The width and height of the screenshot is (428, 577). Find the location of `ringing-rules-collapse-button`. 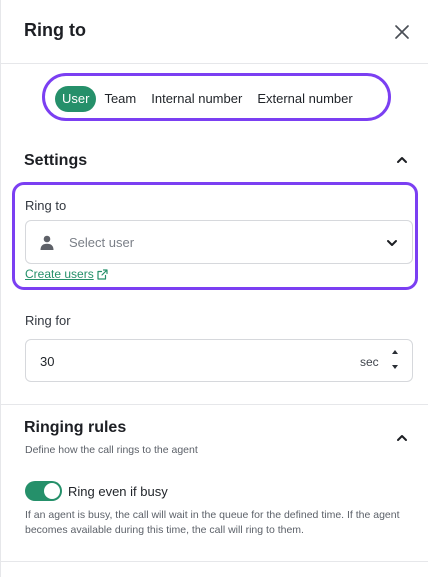

ringing-rules-collapse-button is located at coordinates (402, 438).